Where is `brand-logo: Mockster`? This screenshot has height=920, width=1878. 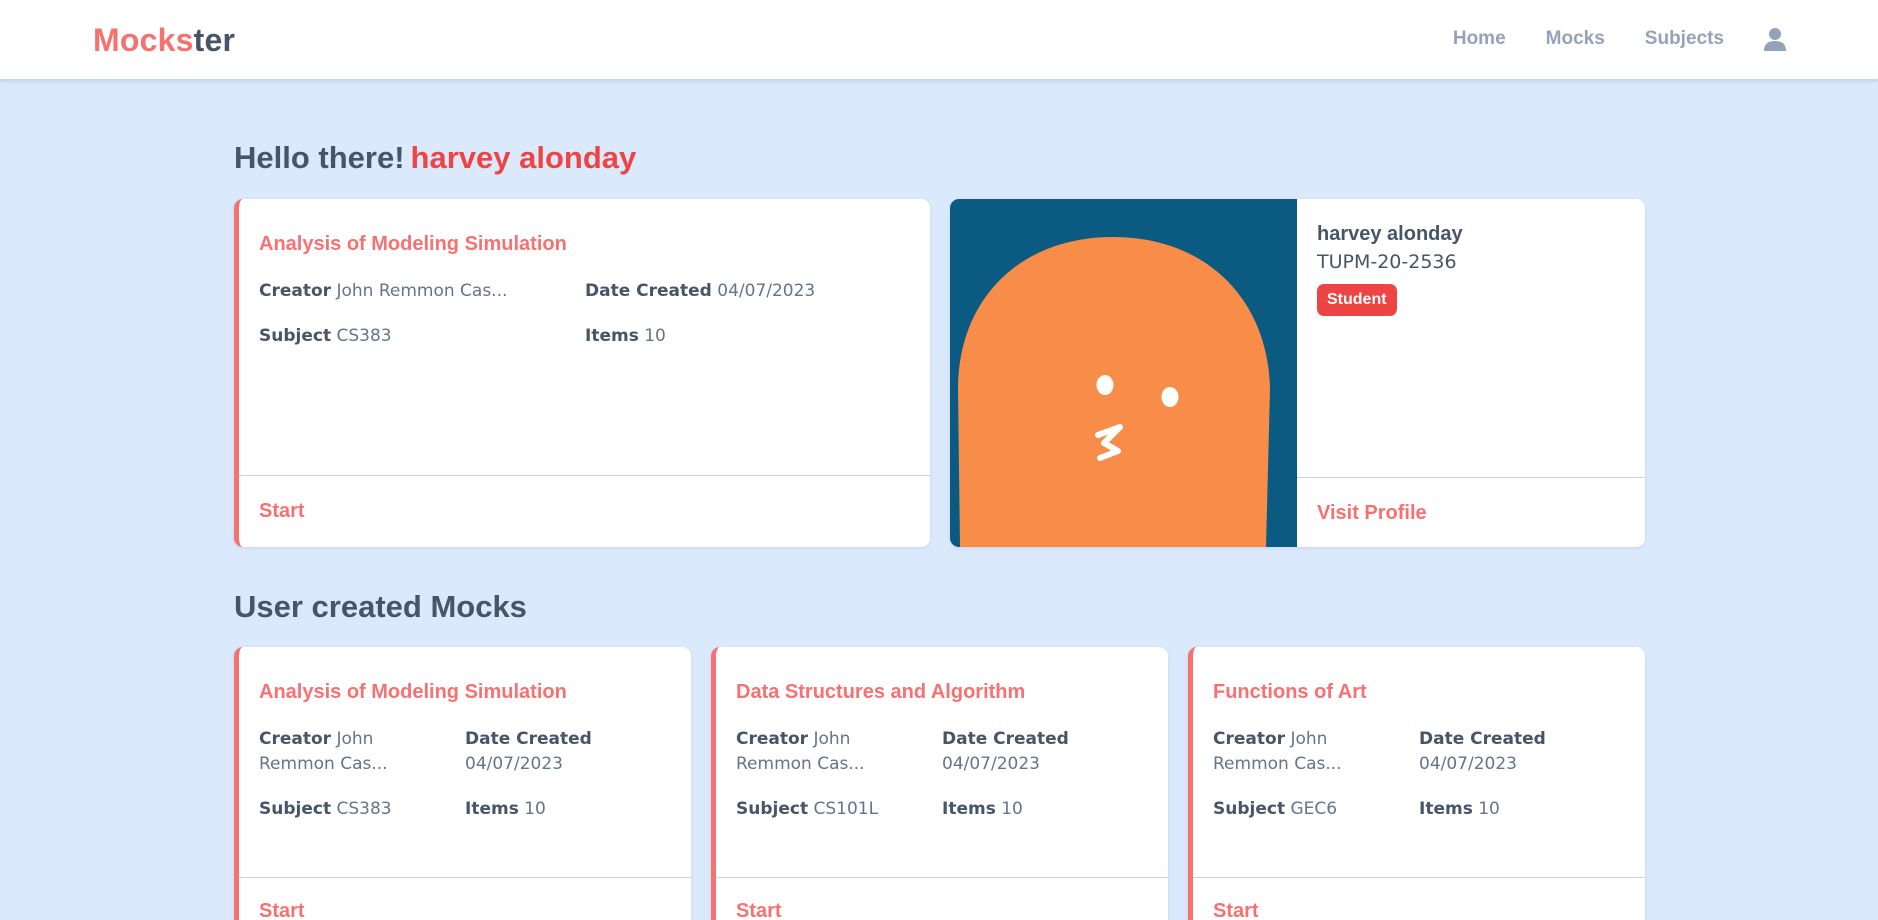
brand-logo: Mockster is located at coordinates (164, 40).